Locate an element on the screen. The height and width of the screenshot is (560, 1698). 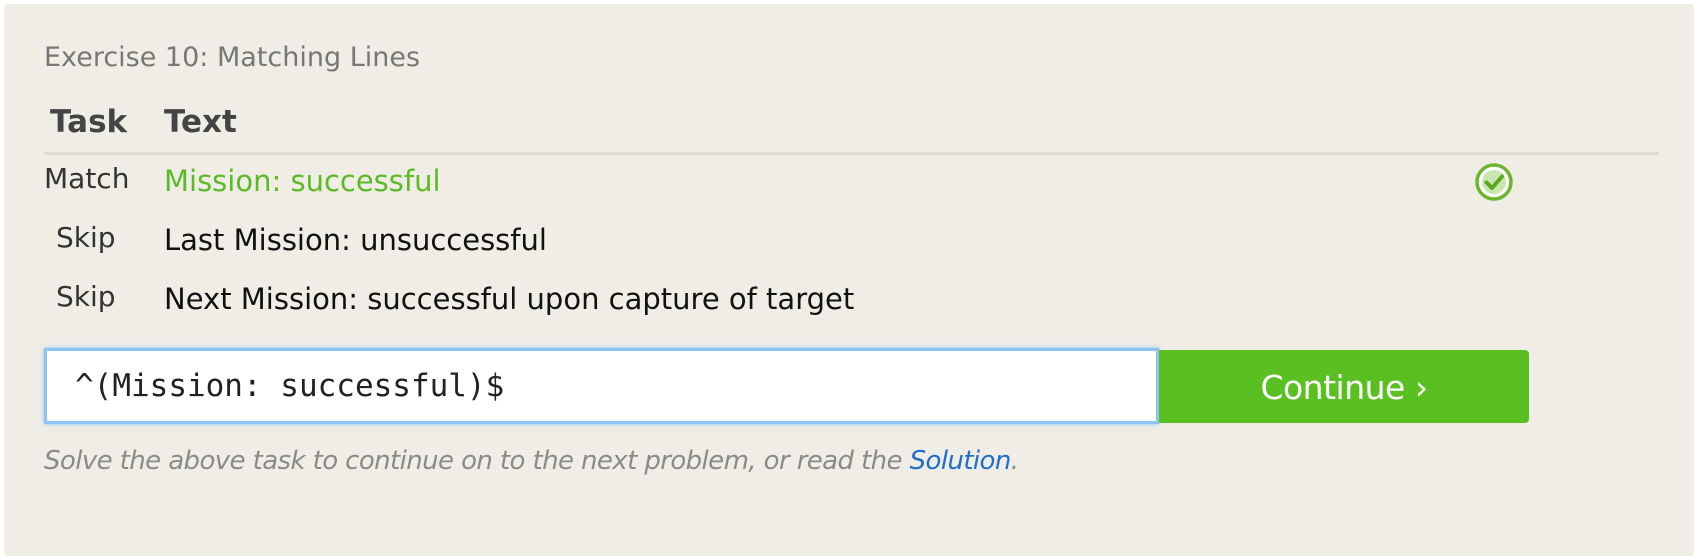
check-circle-icon is located at coordinates (1494, 182).